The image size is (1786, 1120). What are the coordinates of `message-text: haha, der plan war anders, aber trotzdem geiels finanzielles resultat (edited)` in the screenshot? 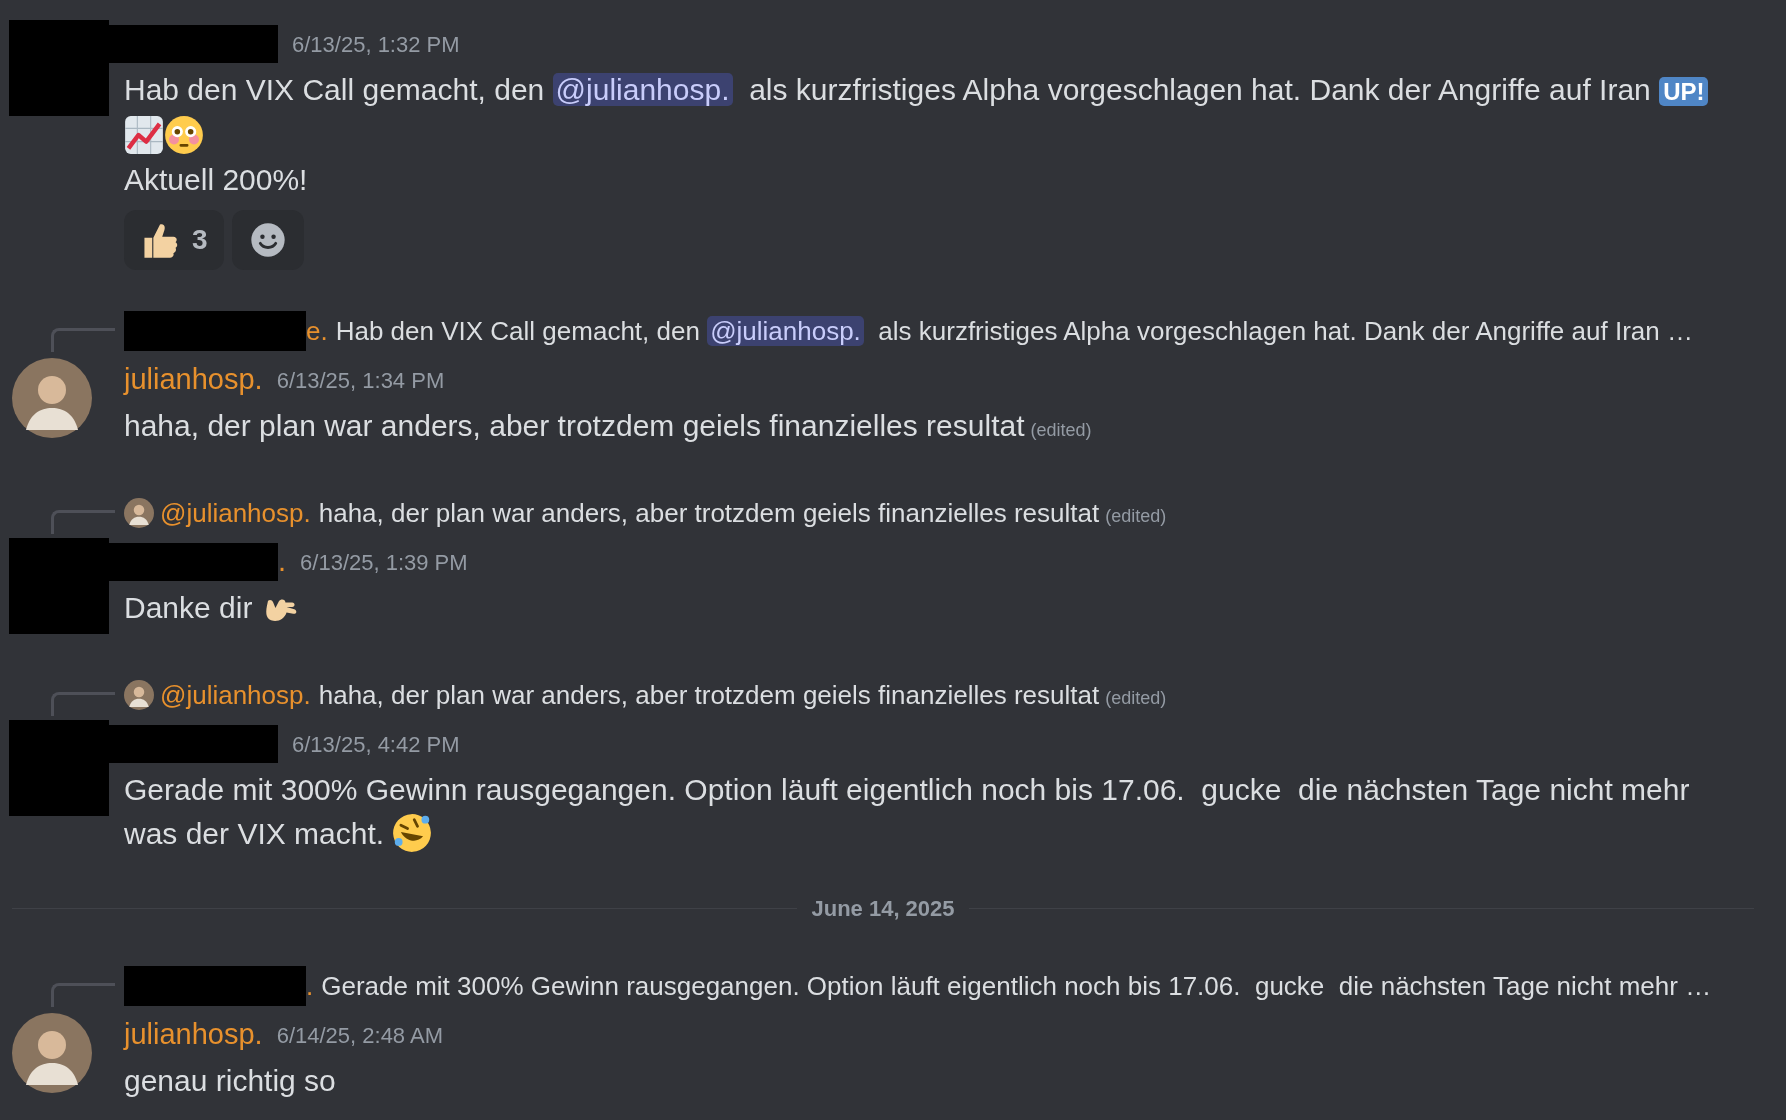 It's located at (608, 426).